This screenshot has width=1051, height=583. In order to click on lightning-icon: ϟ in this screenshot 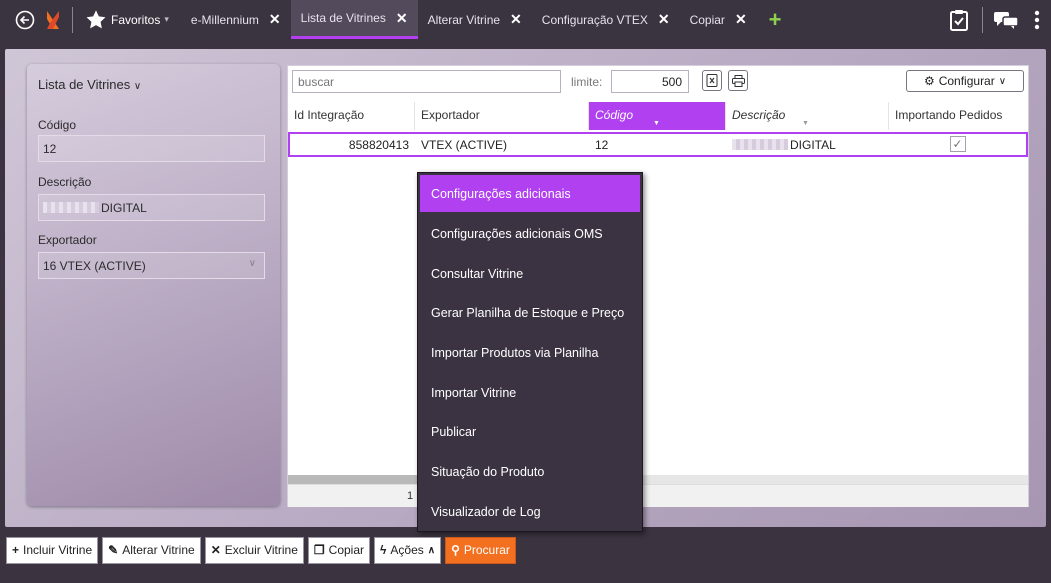, I will do `click(383, 550)`.